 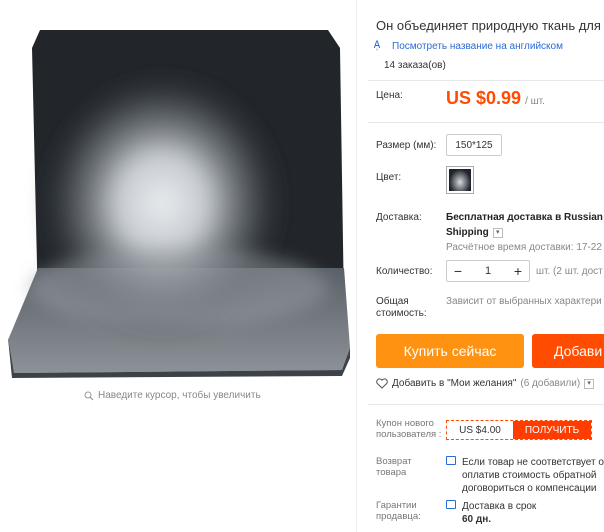 I want to click on shipping-line1: Бесплатная доставка в Russian, so click(x=524, y=217).